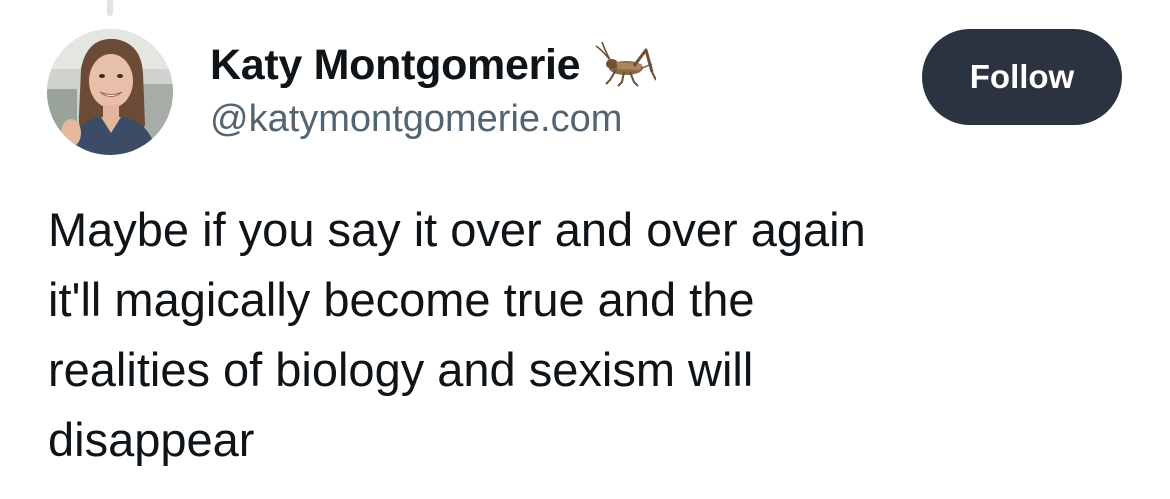  Describe the element at coordinates (151, 439) in the screenshot. I see `post-text-line: disappear` at that location.